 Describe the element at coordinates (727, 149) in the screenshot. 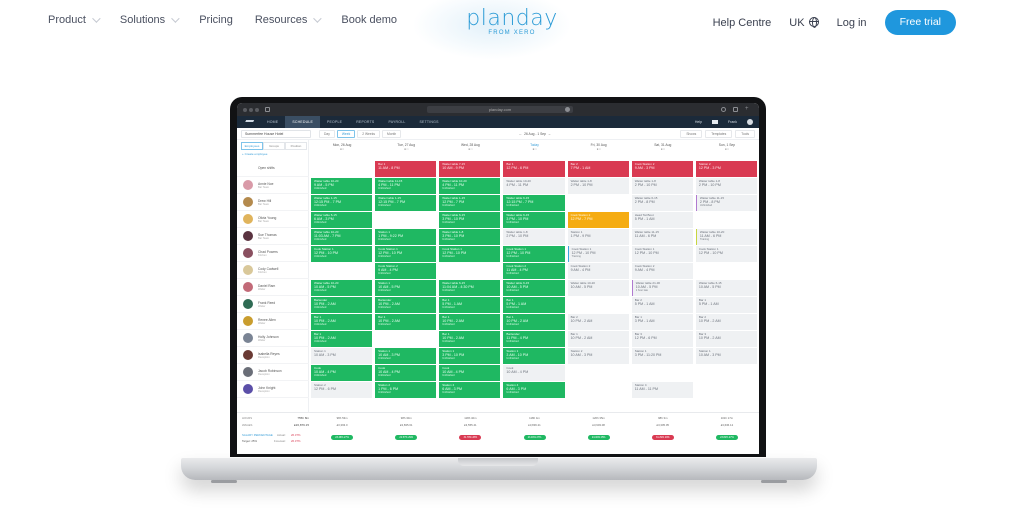

I see `day-header: Sun, 1 Sep ■ □` at that location.